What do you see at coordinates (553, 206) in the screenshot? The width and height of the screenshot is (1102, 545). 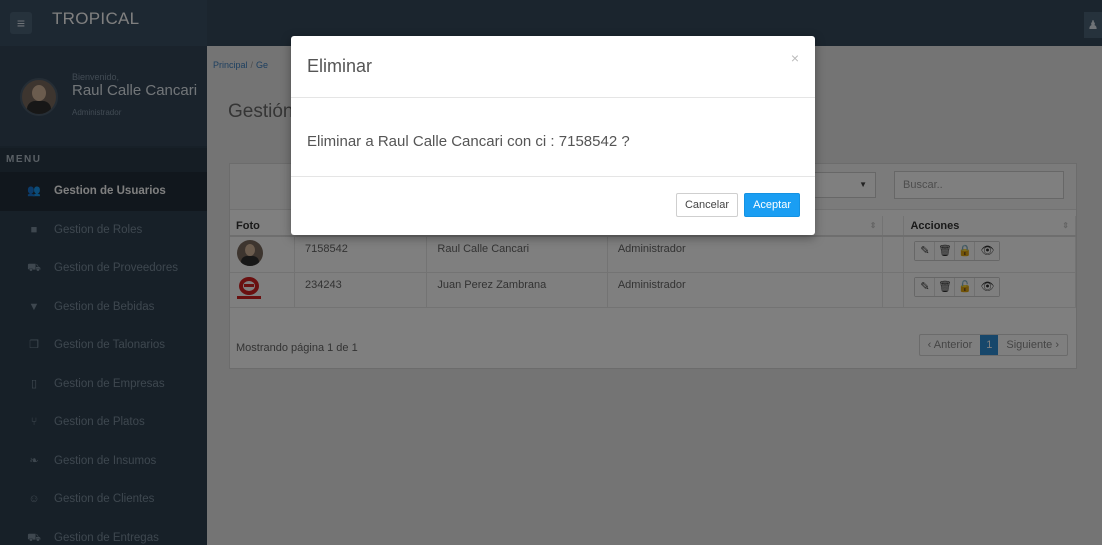 I see `modal-footer: Cancelar Aceptar` at bounding box center [553, 206].